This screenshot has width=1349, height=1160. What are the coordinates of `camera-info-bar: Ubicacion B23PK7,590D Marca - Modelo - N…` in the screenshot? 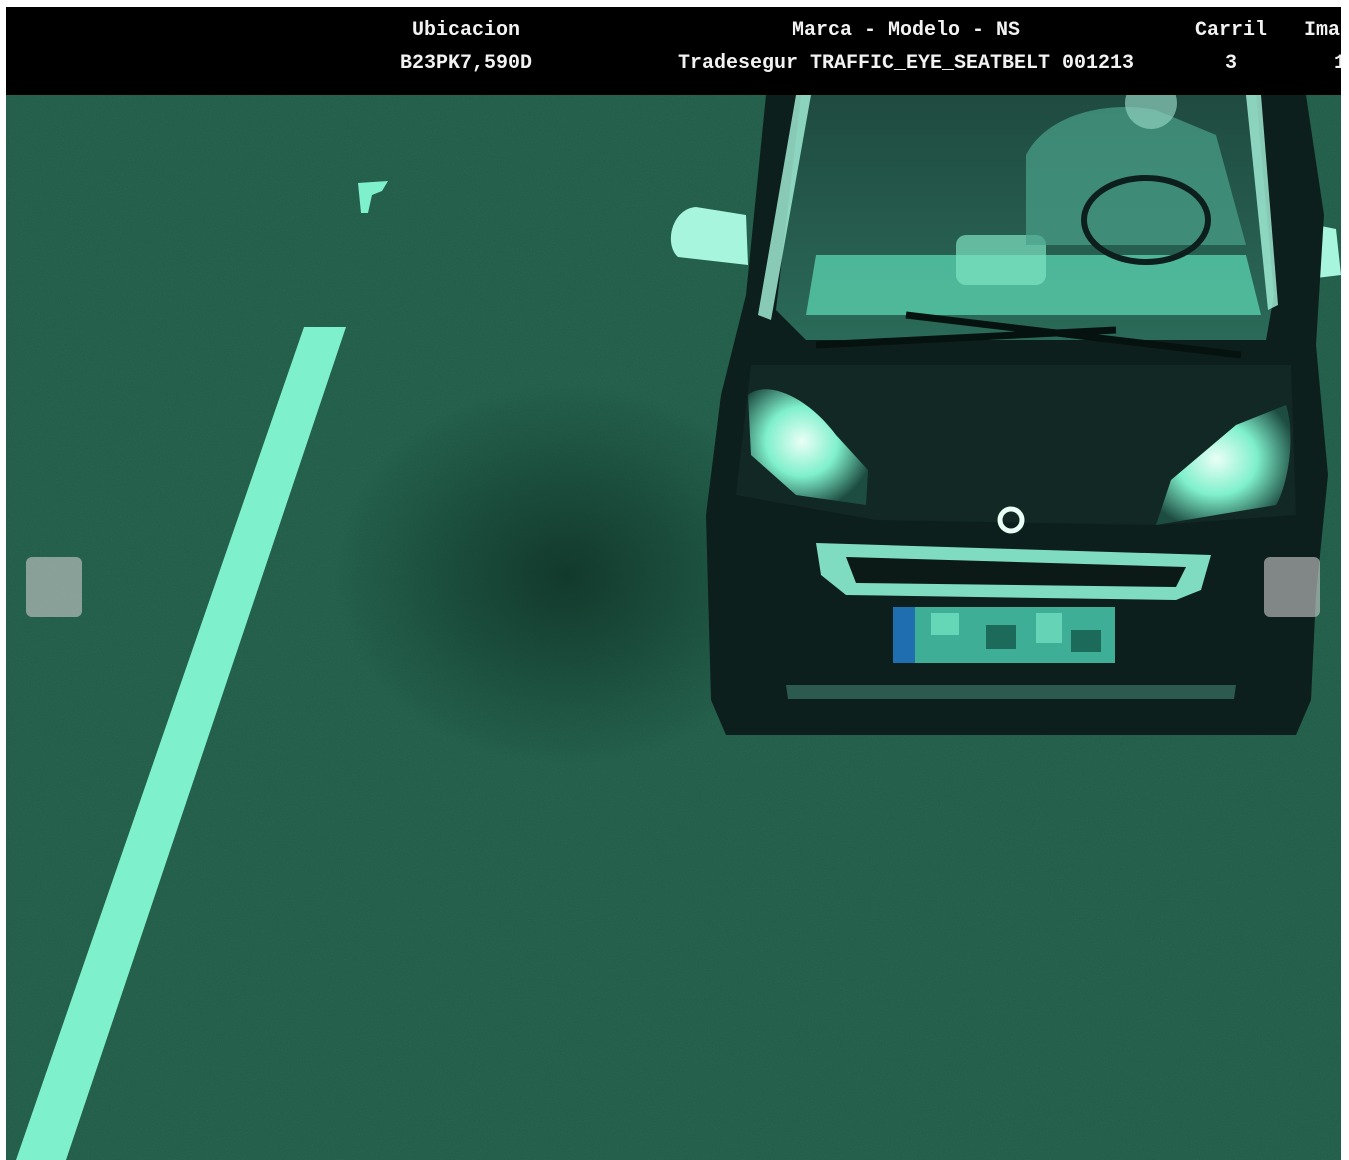 It's located at (673, 51).